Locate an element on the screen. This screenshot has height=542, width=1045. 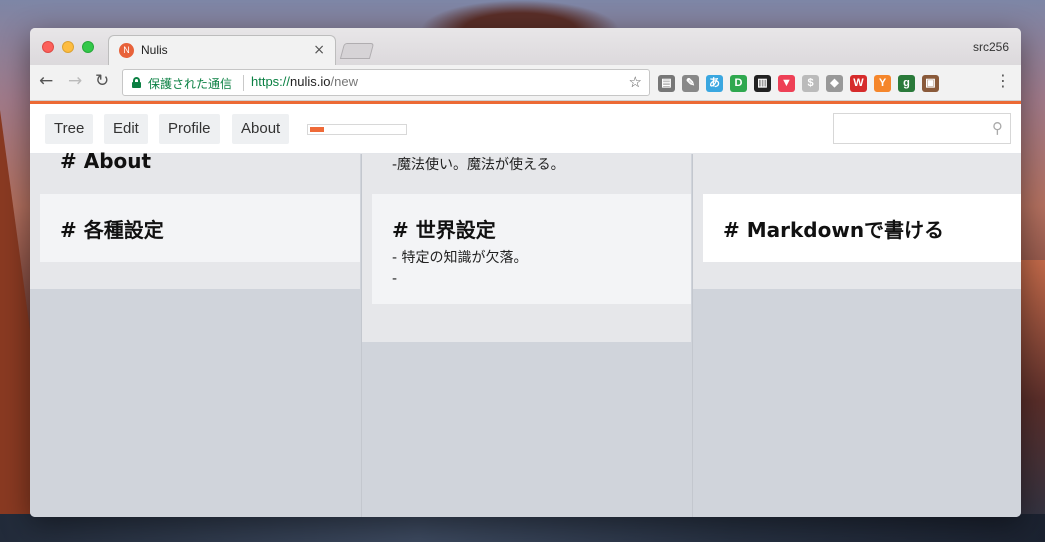
url-text: https://nulis.io/new is located at coordinates (304, 81).